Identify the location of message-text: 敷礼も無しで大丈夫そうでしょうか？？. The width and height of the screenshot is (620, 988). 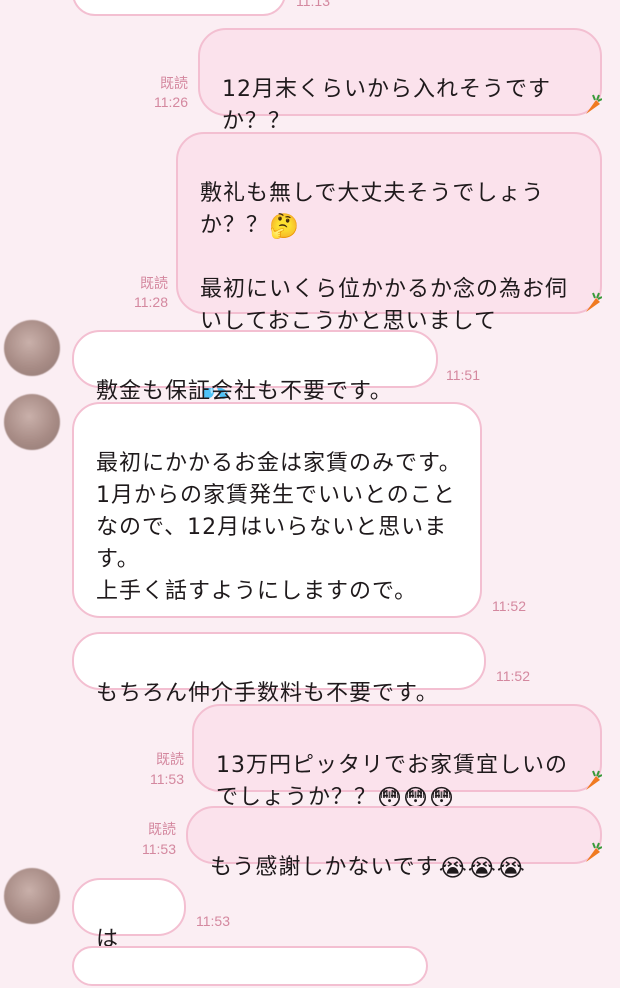
(372, 209).